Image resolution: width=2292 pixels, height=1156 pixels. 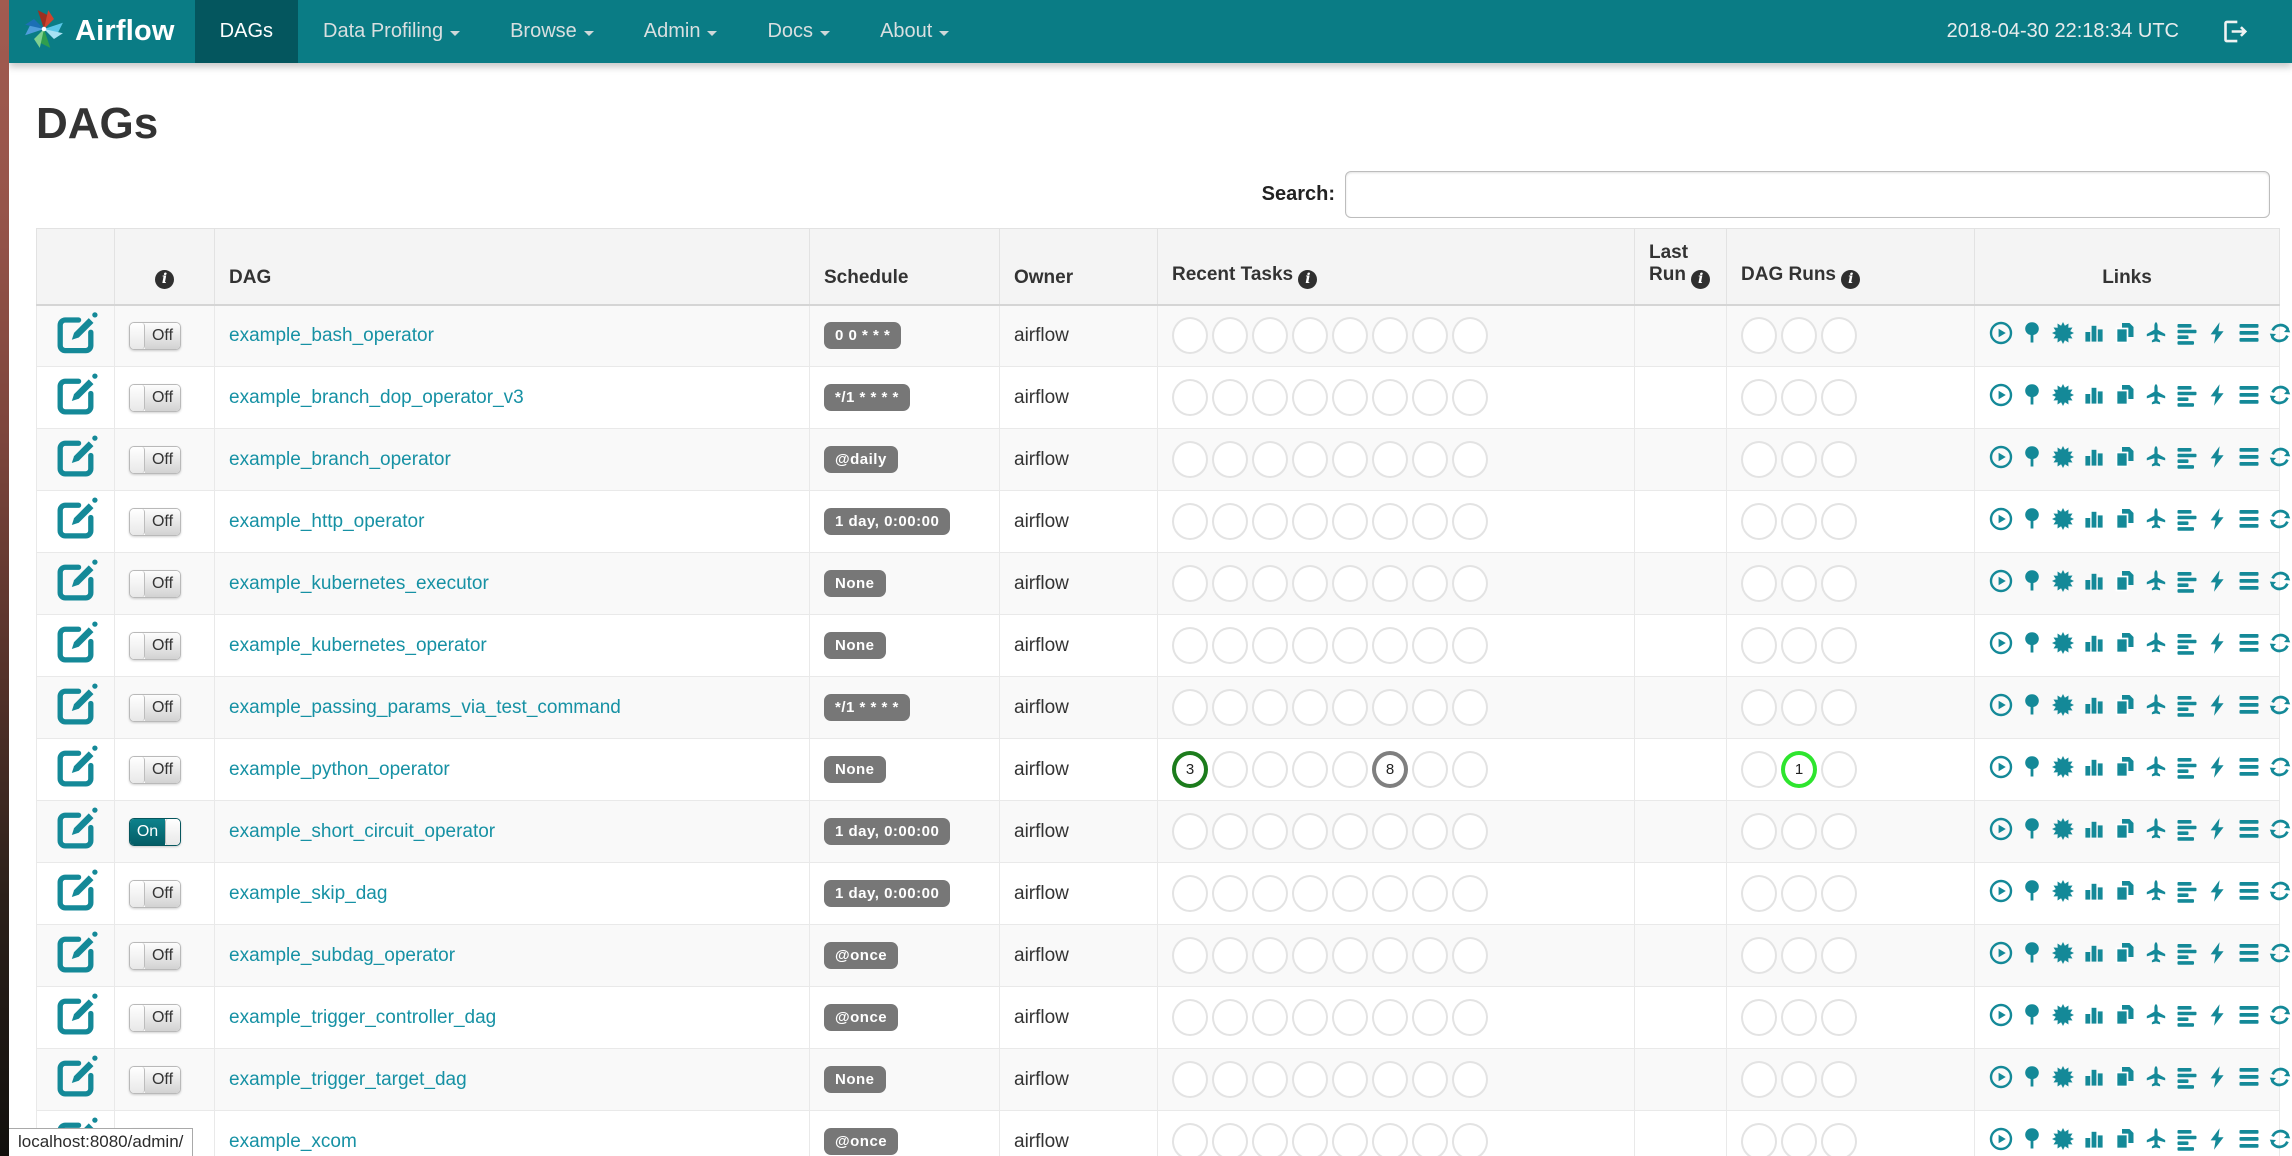 What do you see at coordinates (358, 645) in the screenshot?
I see `dag-link: example_kubernetes_operator` at bounding box center [358, 645].